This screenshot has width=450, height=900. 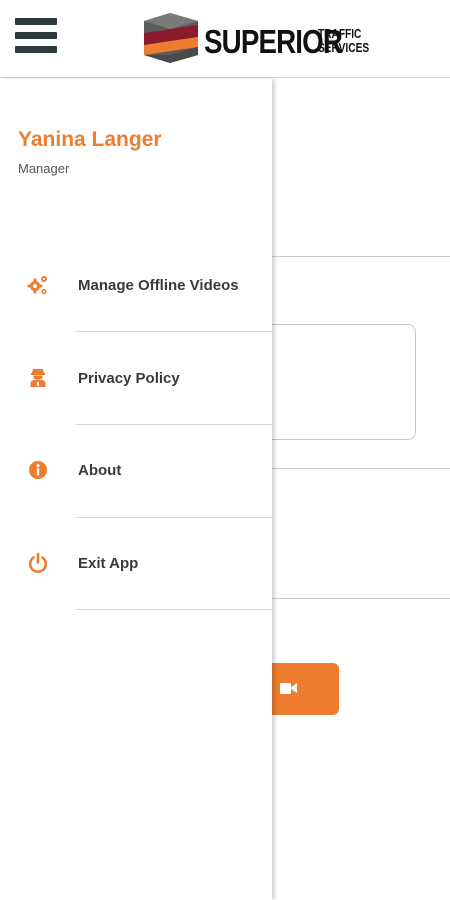 I want to click on logo-mark-icon, so click(x=171, y=38).